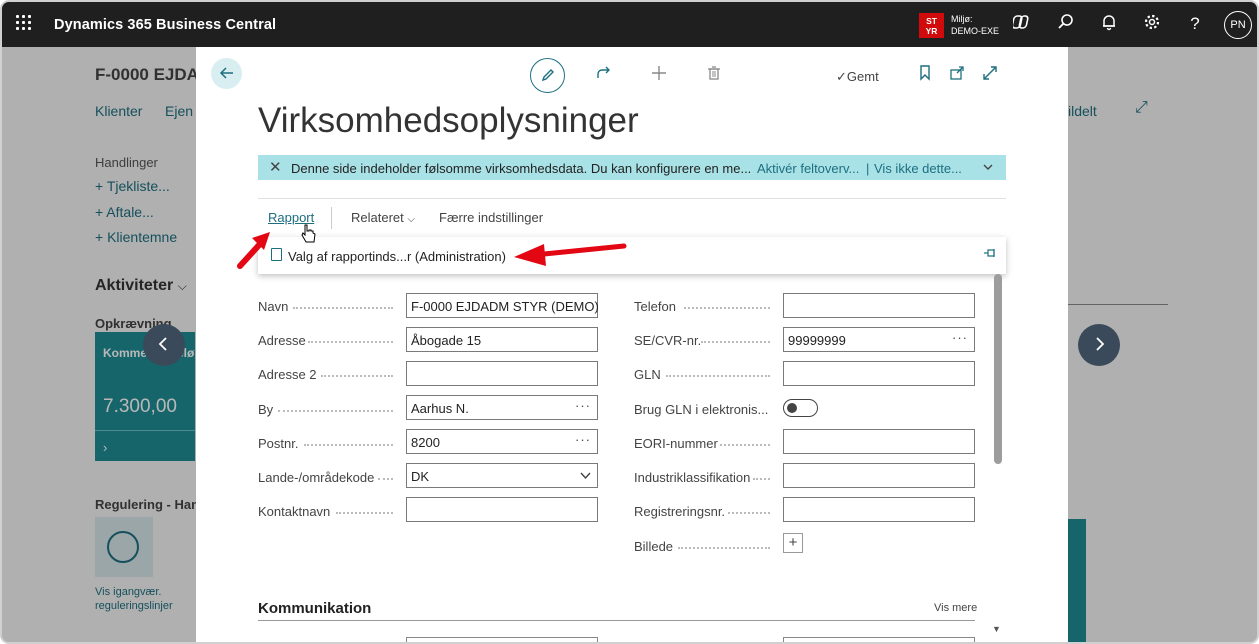  I want to click on by-field: Aarhus N. ···, so click(502, 407).